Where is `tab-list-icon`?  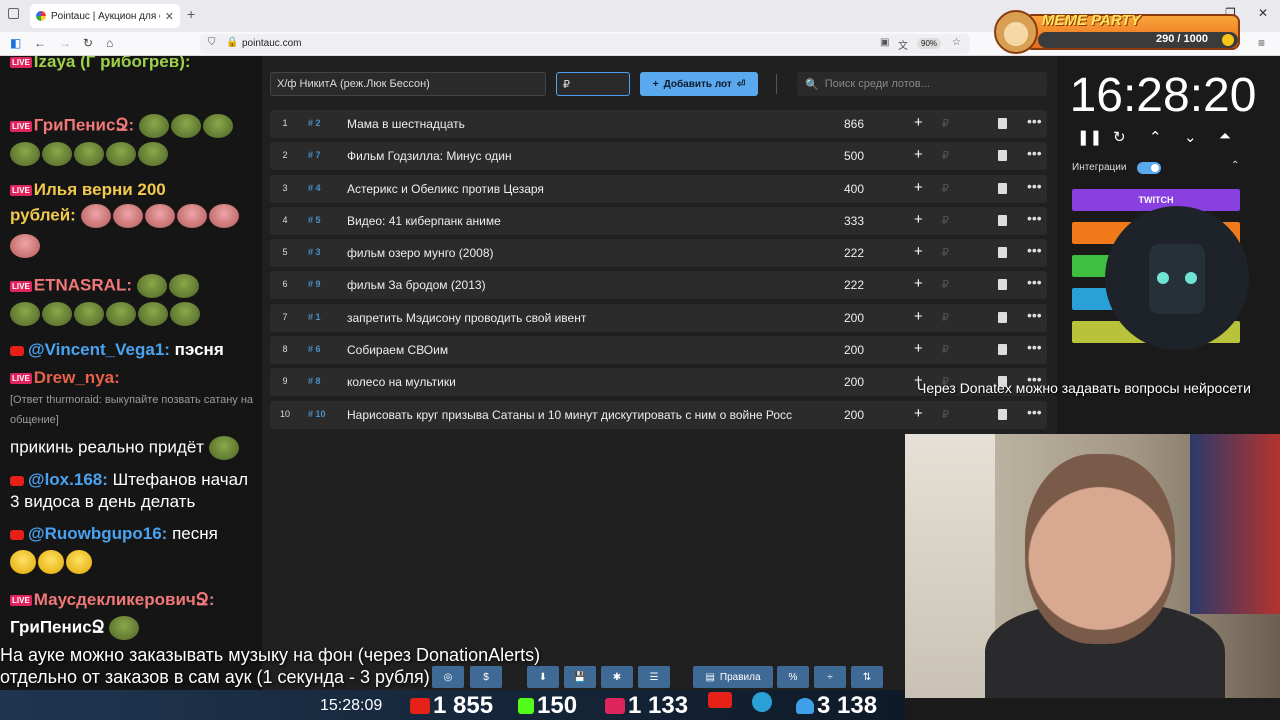 tab-list-icon is located at coordinates (13, 13).